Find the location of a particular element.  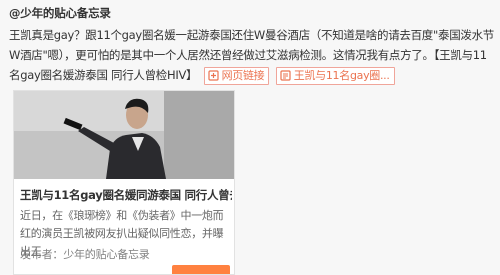

web-link-label: 网页链接 is located at coordinates (243, 75).